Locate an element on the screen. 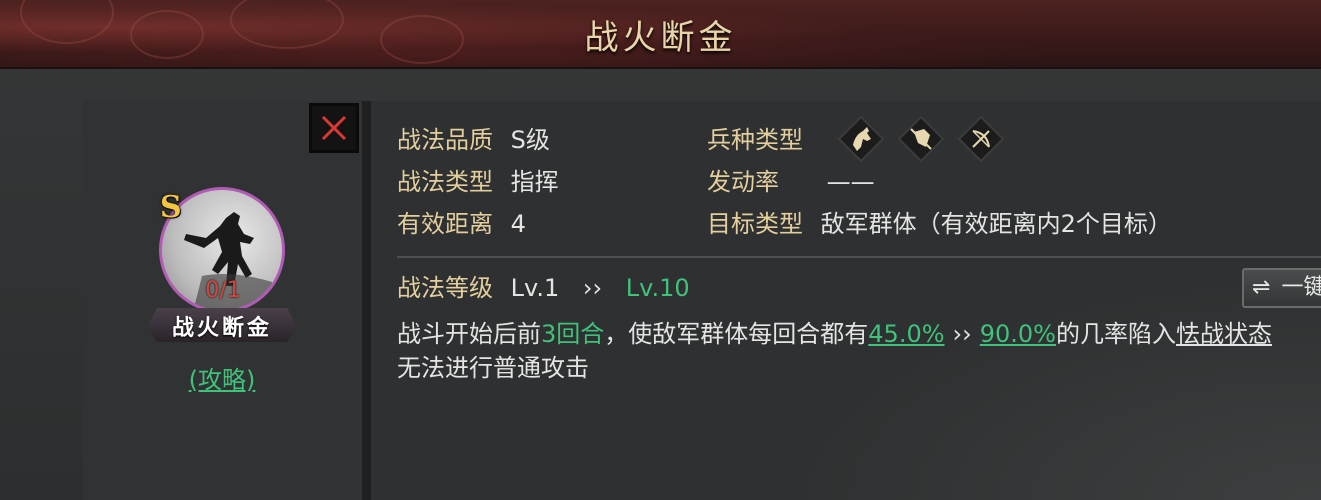  range-label: 有效距离 is located at coordinates (445, 224).